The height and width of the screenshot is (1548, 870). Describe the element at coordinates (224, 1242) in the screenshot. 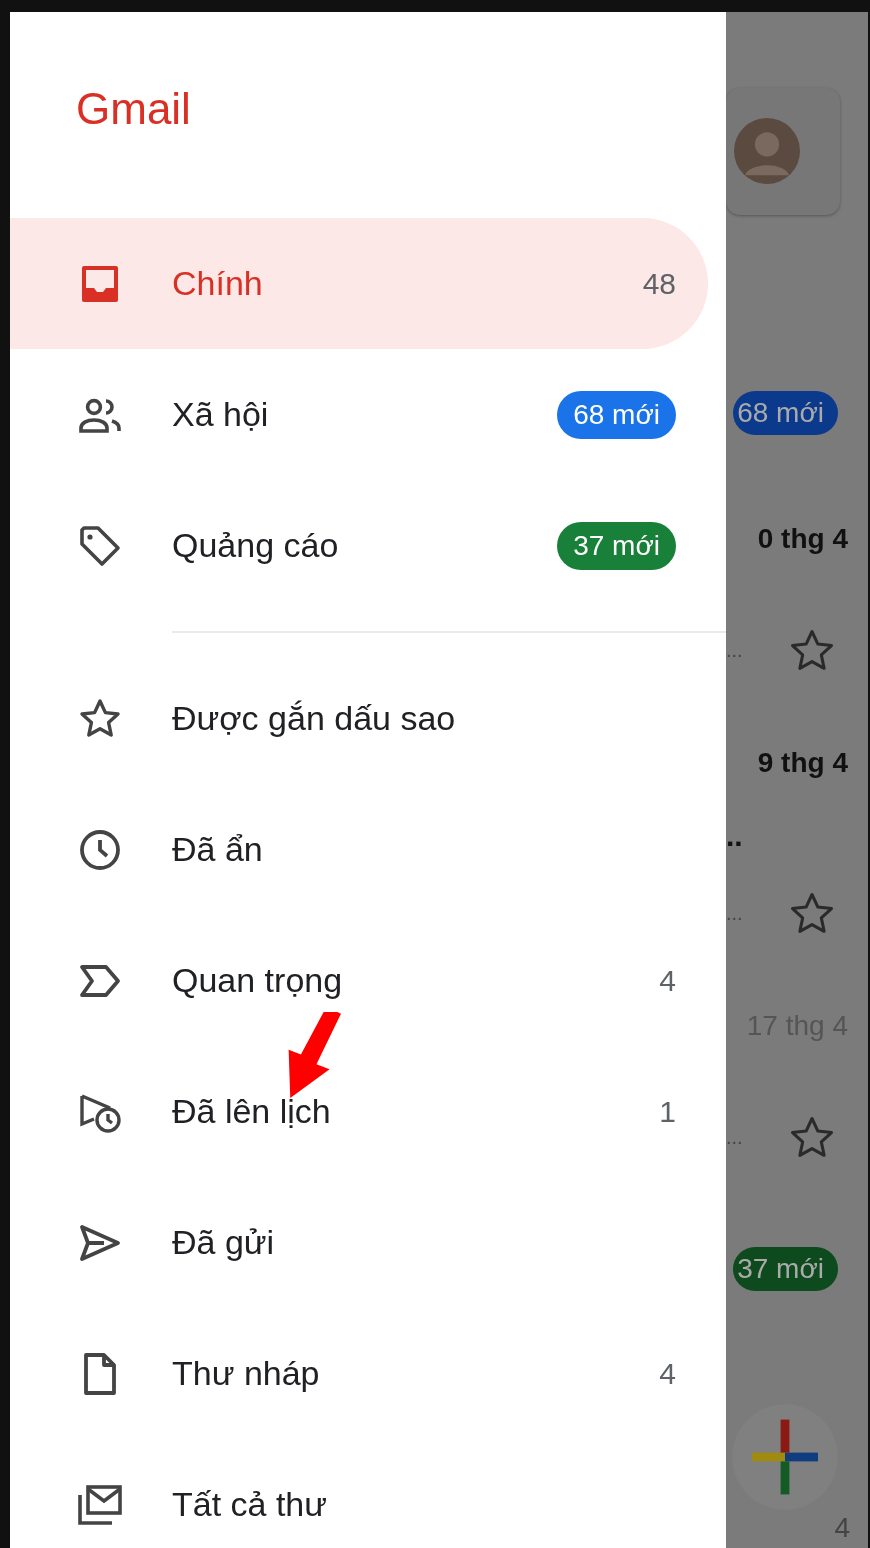

I see `folder-label: Đã gửi` at that location.